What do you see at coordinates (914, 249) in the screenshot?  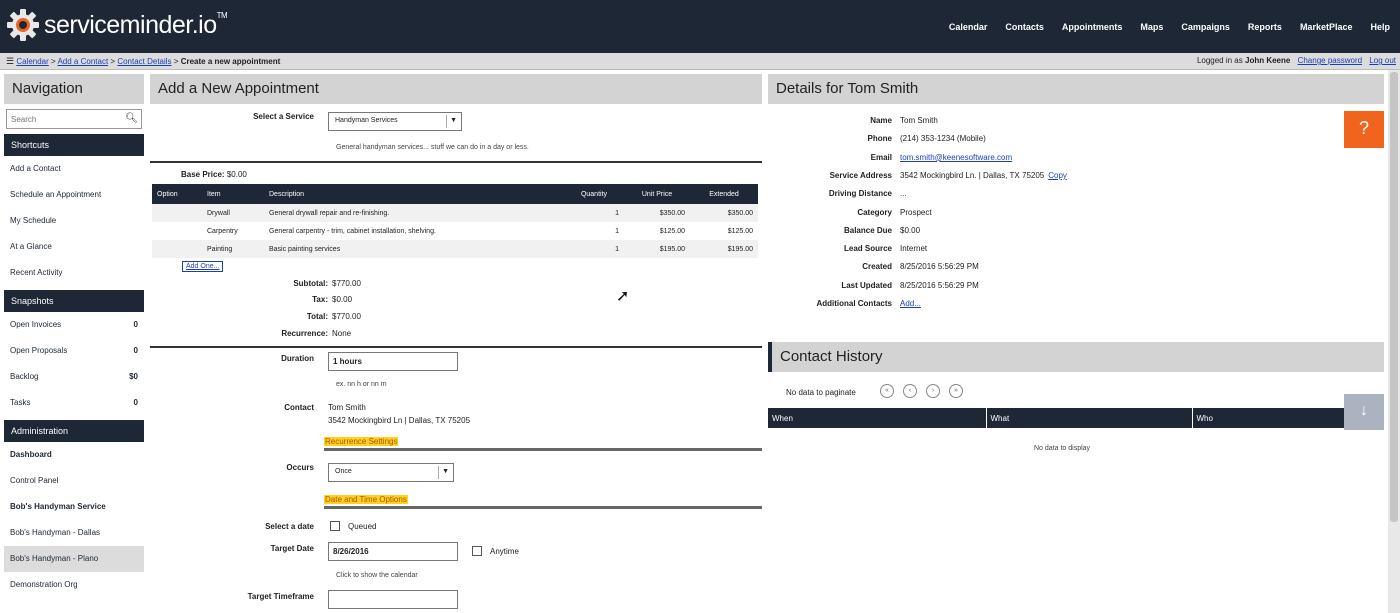 I see `detail-value-lead-source: Internet` at bounding box center [914, 249].